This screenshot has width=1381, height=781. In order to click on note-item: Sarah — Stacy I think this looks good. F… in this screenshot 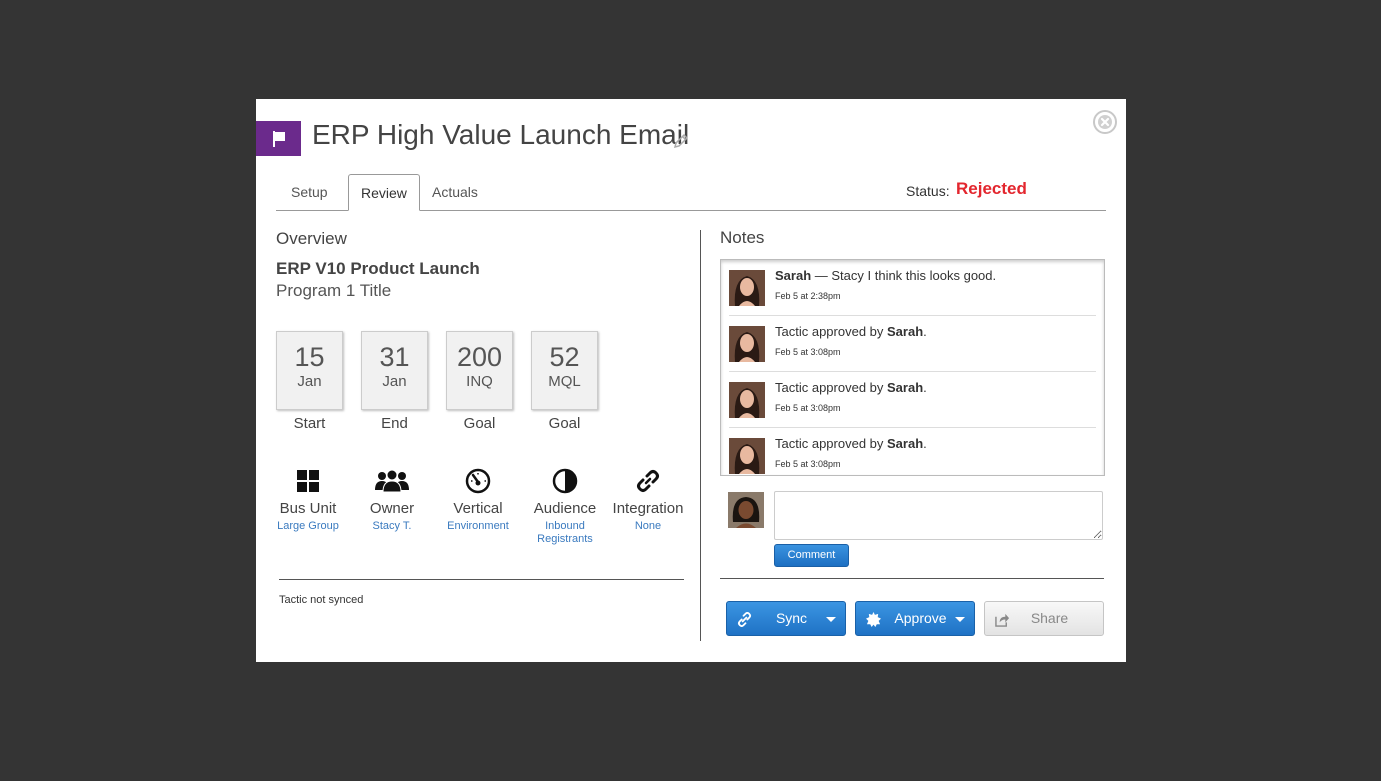, I will do `click(912, 288)`.